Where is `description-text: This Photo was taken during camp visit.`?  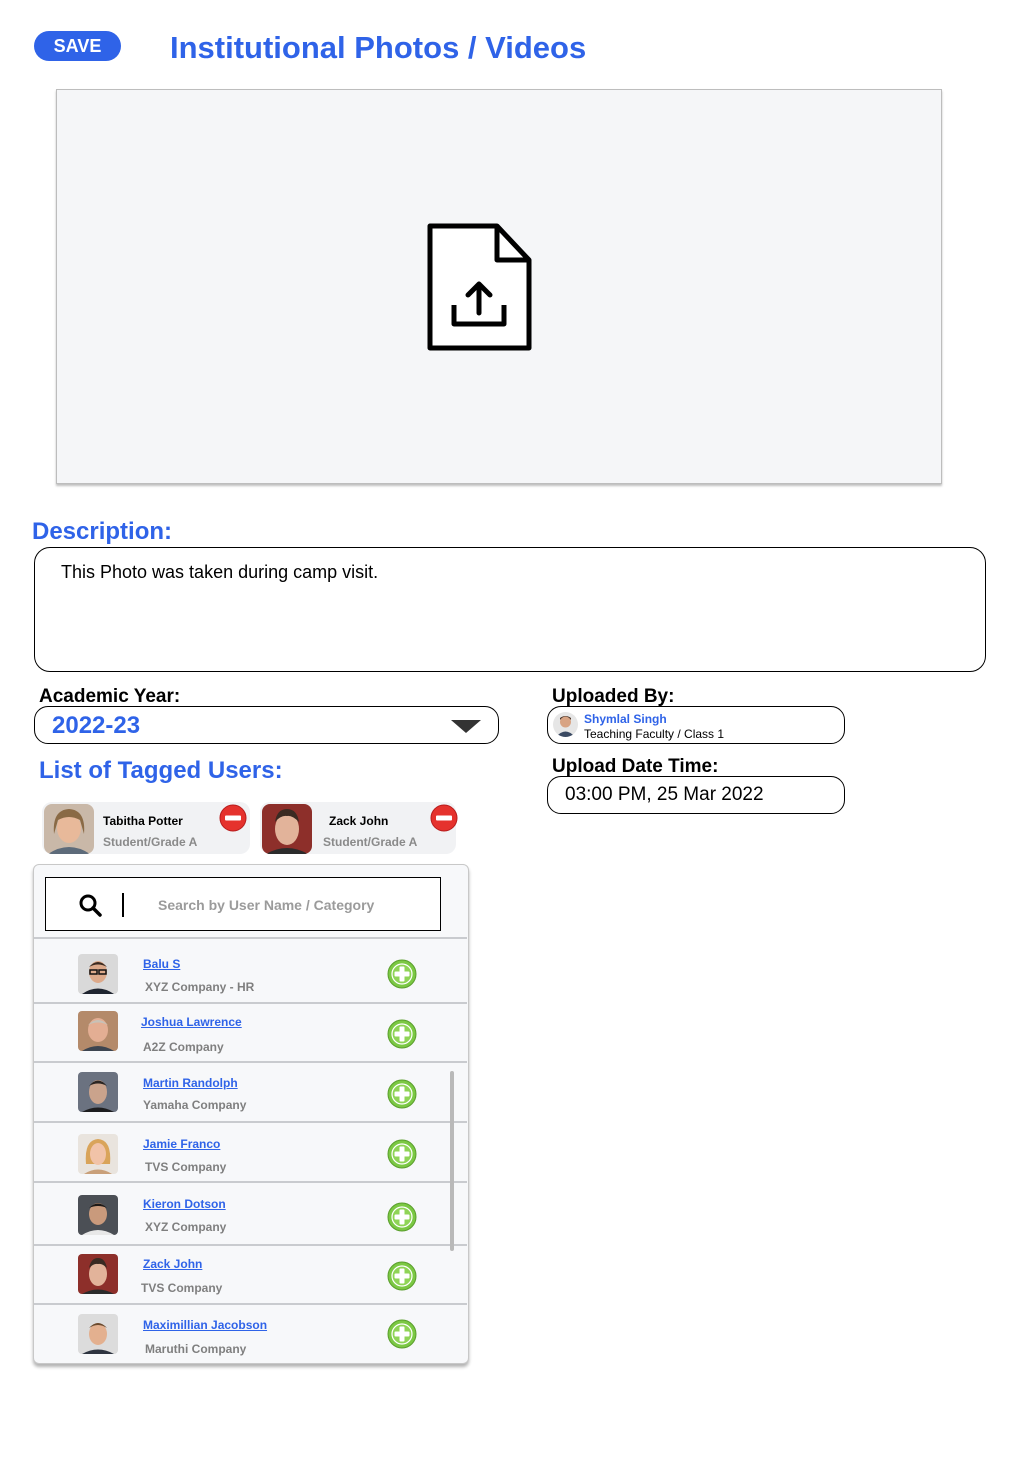
description-text: This Photo was taken during camp visit. is located at coordinates (220, 572).